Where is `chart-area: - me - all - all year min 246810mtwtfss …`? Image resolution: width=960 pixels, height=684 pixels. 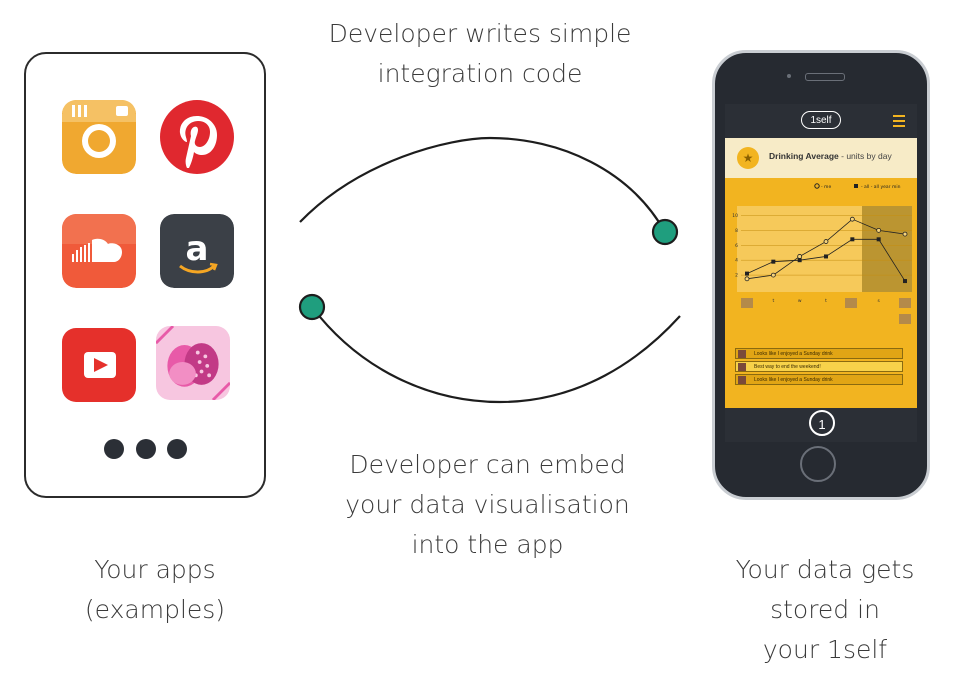 chart-area: - me - all - all year min 246810mtwtfss … is located at coordinates (821, 293).